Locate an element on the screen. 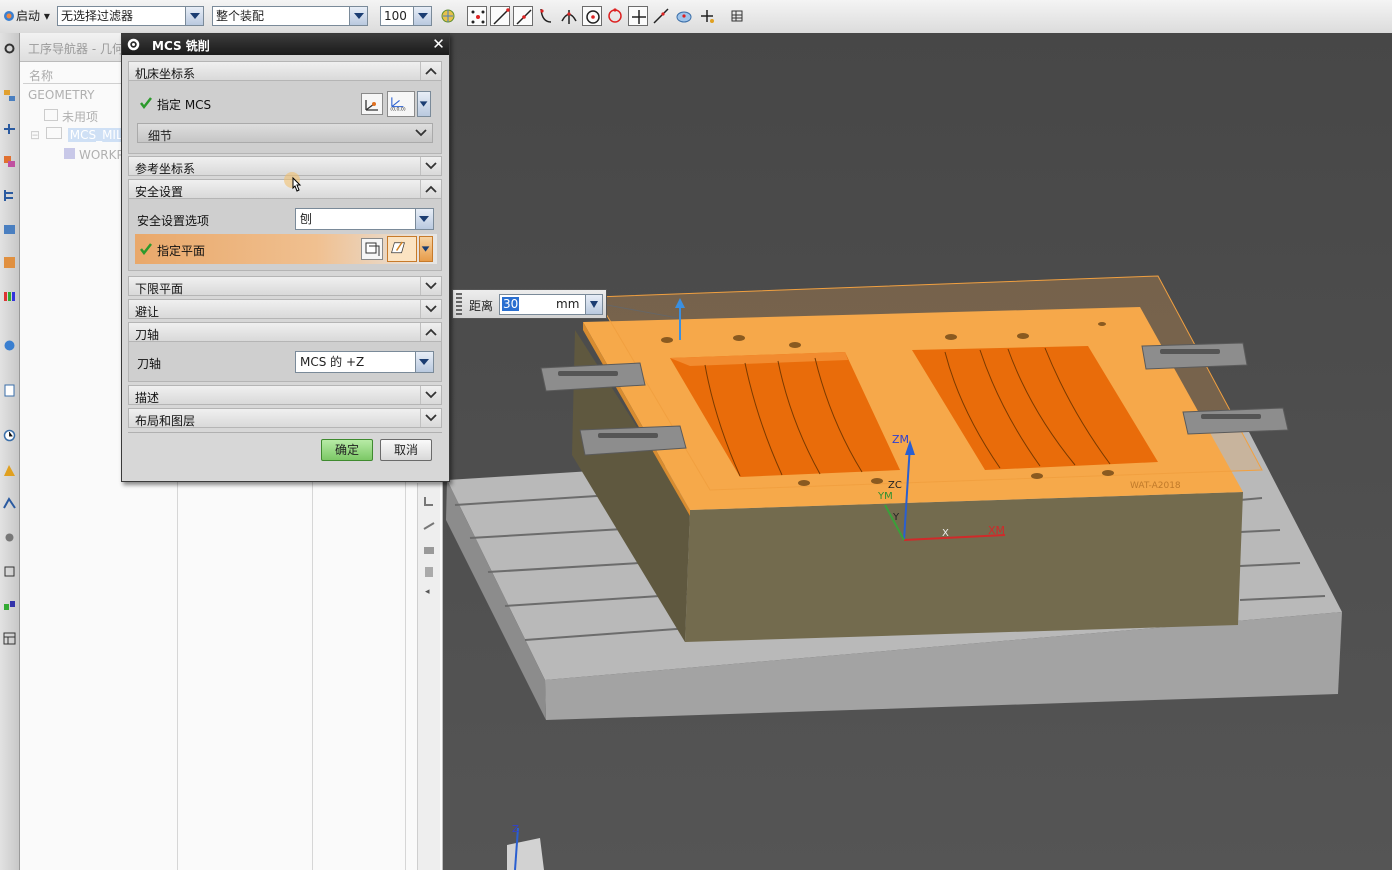 The width and height of the screenshot is (1392, 870). quadrant-point-icon is located at coordinates (615, 16).